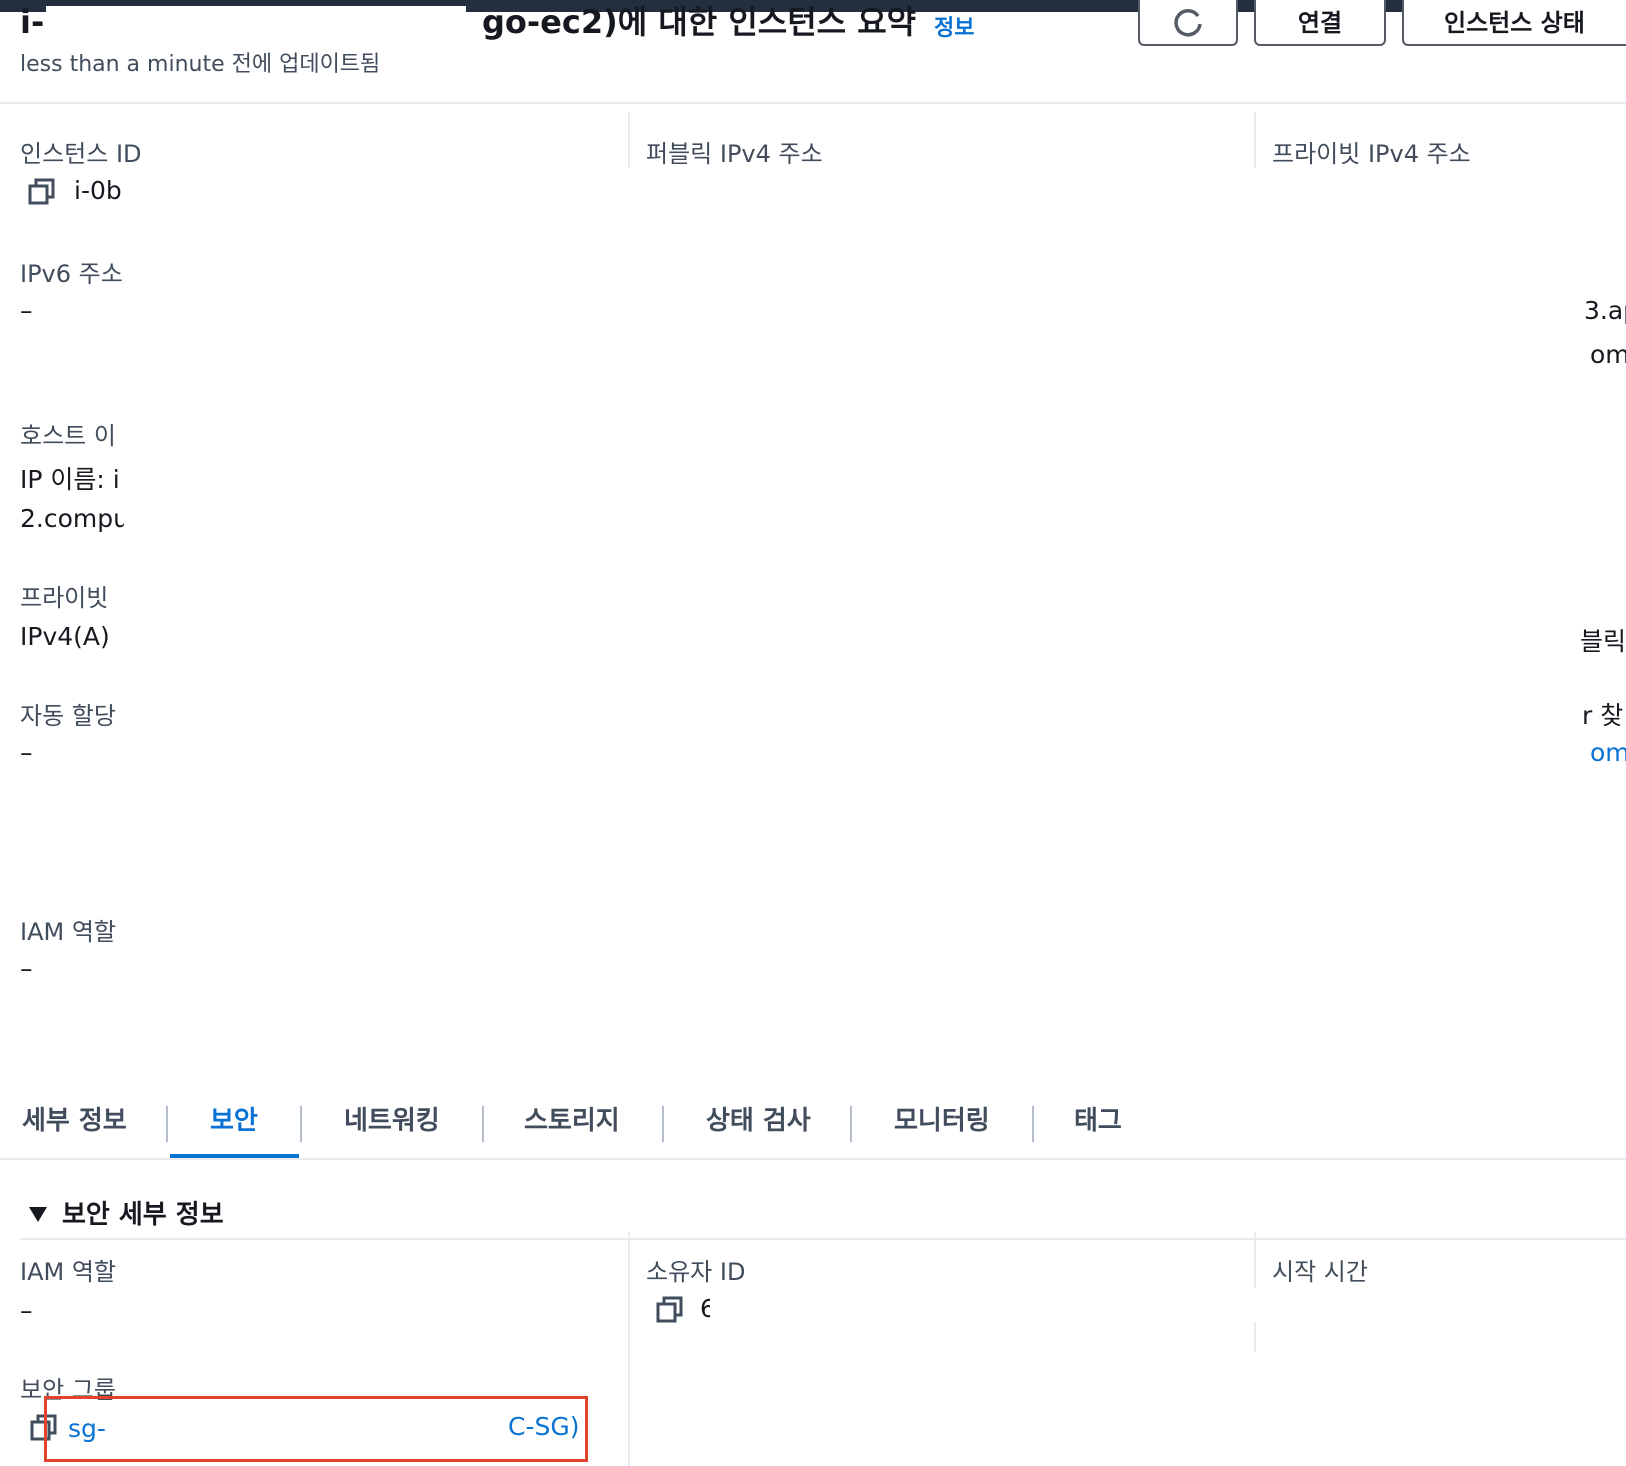  I want to click on refresh-button, so click(1188, 23).